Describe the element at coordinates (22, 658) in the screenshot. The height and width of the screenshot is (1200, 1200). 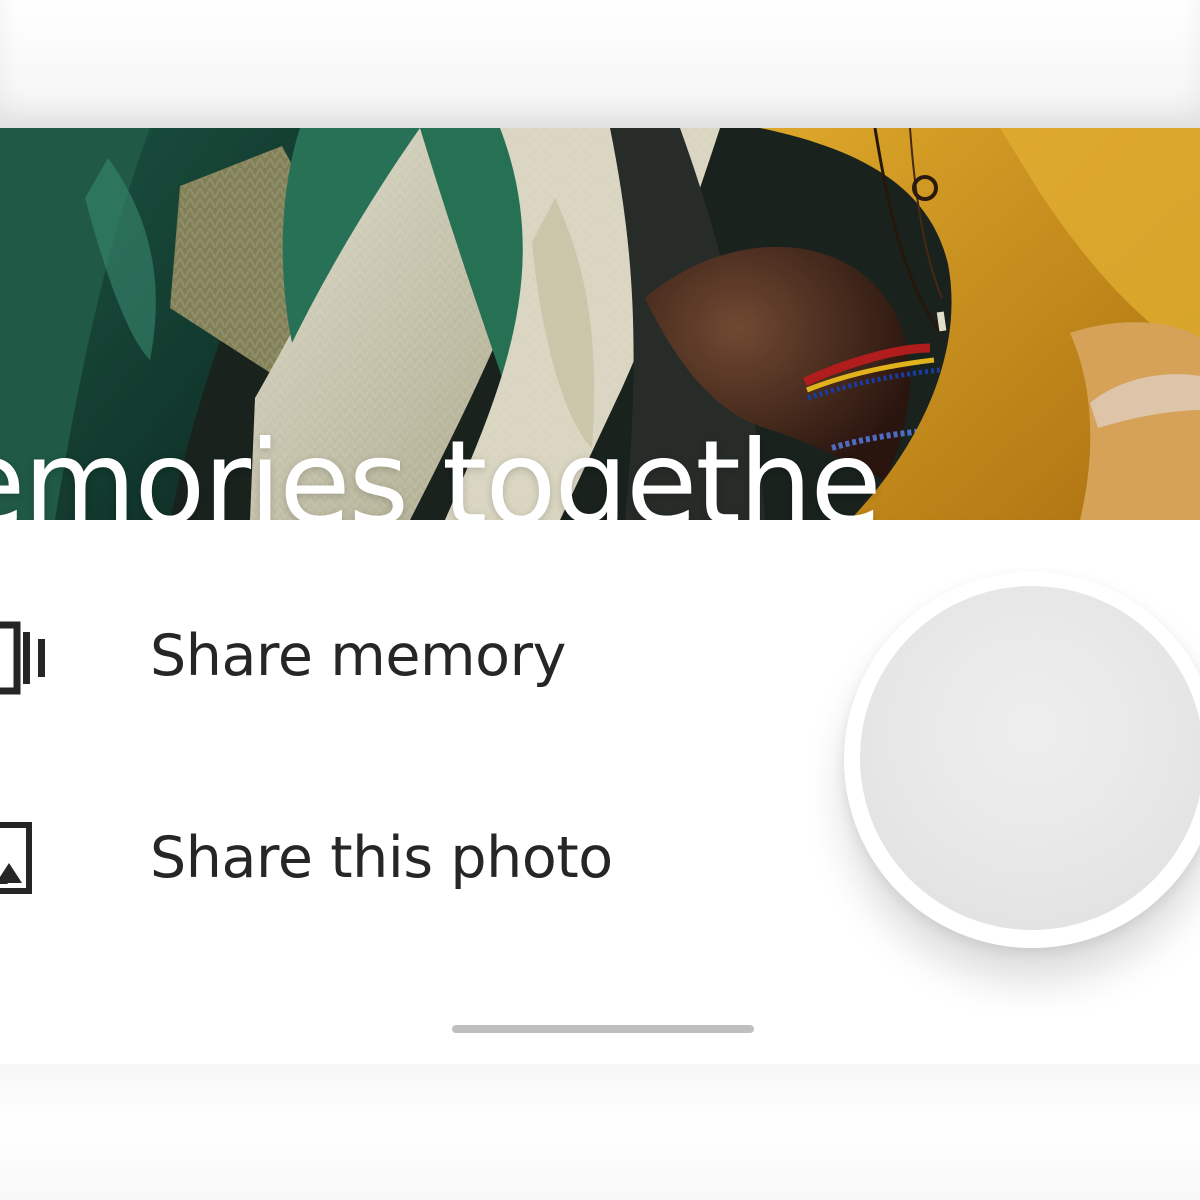
I see `memory-stack-icon` at that location.